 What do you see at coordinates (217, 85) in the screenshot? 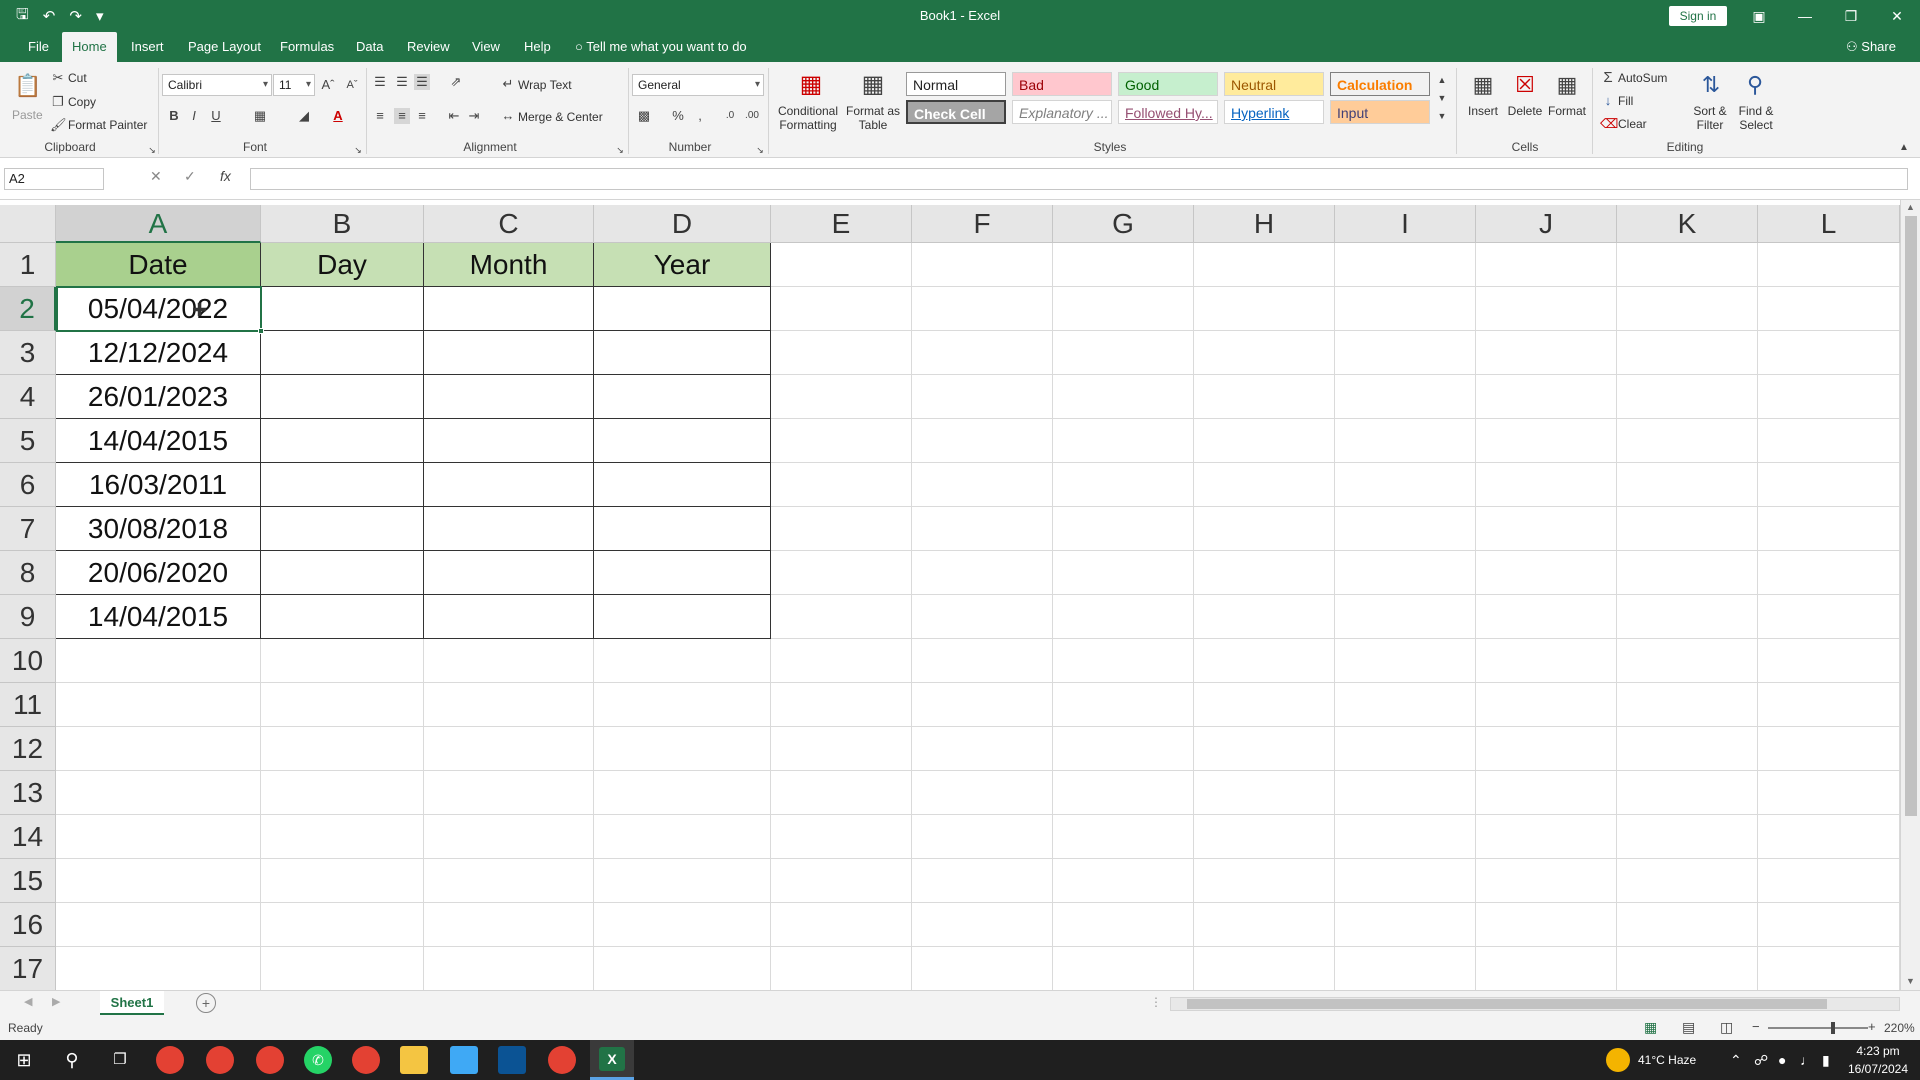
I see `font-family-select: Calibri` at bounding box center [217, 85].